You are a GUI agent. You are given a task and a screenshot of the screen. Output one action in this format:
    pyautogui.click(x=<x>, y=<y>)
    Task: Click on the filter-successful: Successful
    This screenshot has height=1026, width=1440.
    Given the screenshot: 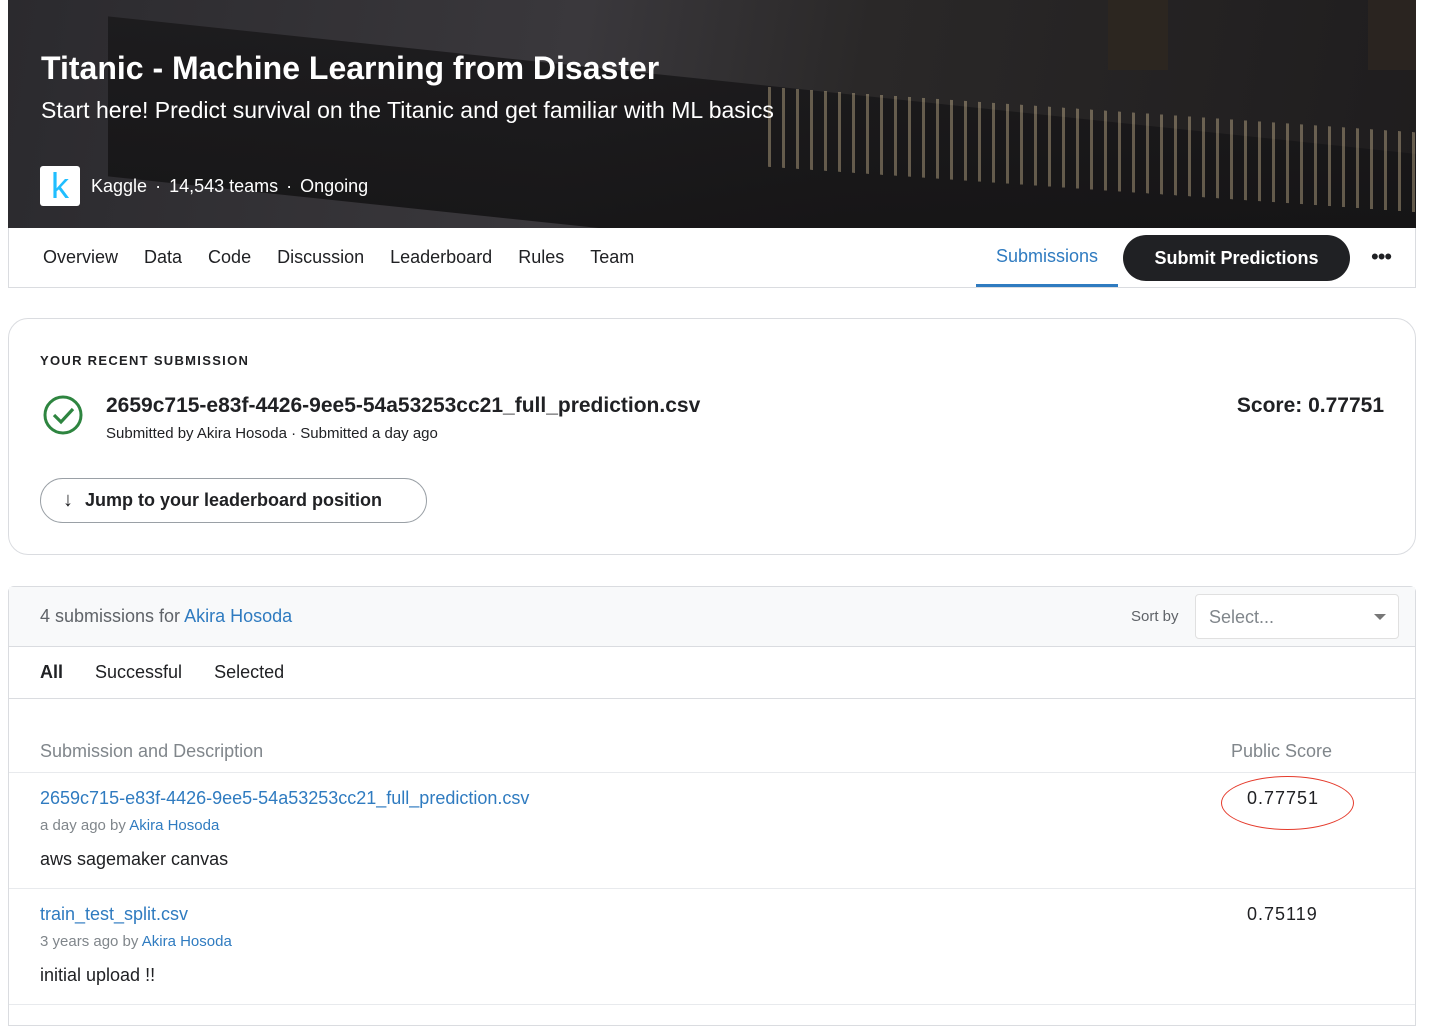 What is the action you would take?
    pyautogui.click(x=138, y=672)
    